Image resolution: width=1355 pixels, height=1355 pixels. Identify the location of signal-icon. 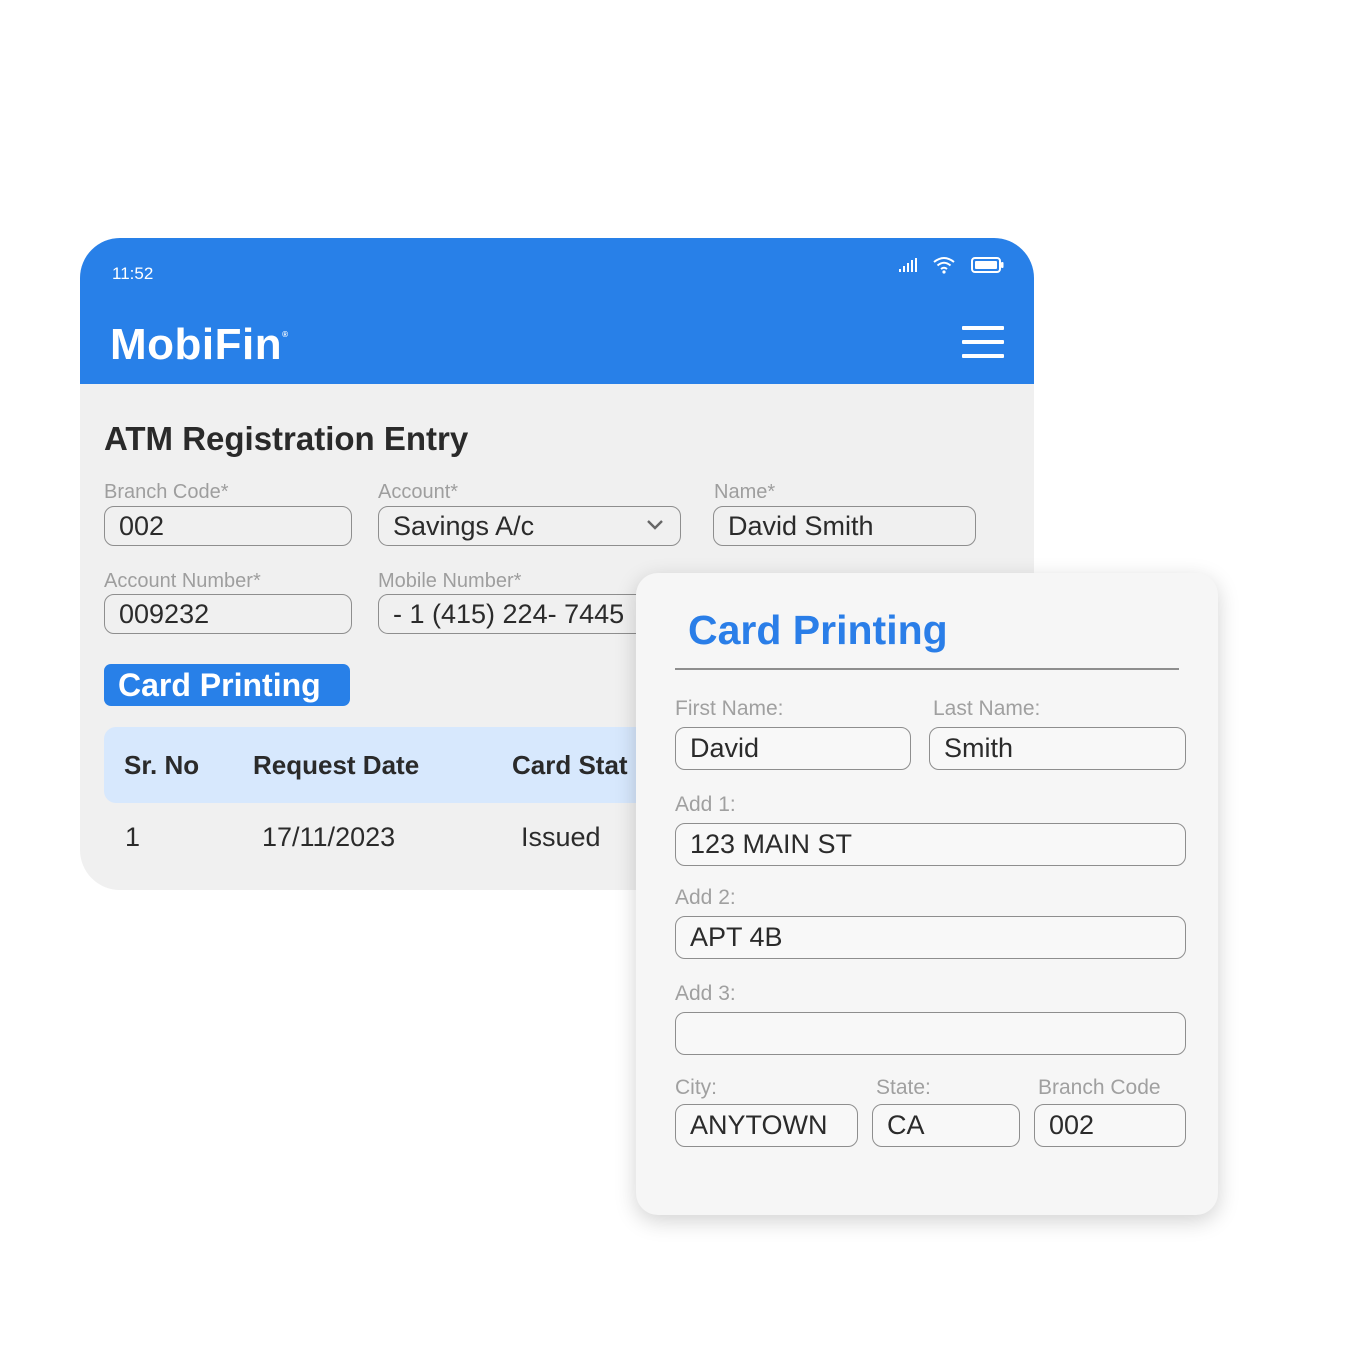
(908, 265).